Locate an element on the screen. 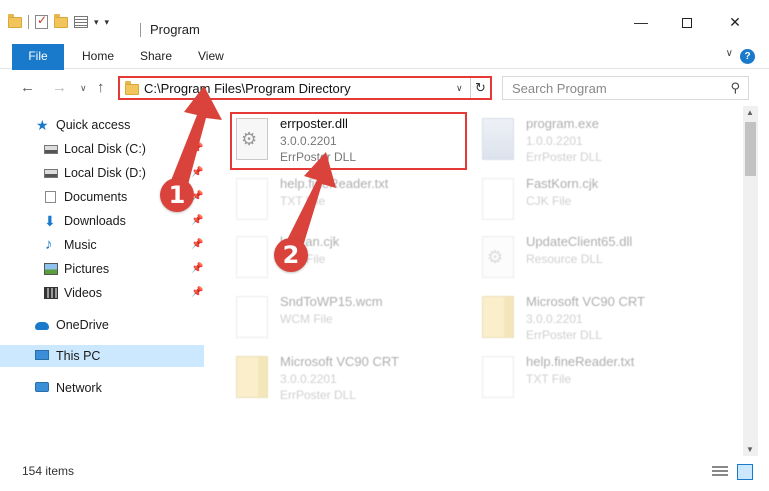 The width and height of the screenshot is (769, 491). file-name: UpdateClient65.dll is located at coordinates (579, 241).